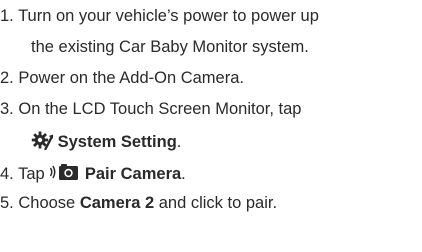  Describe the element at coordinates (31, 174) in the screenshot. I see `step-4-prefix: Tap` at that location.